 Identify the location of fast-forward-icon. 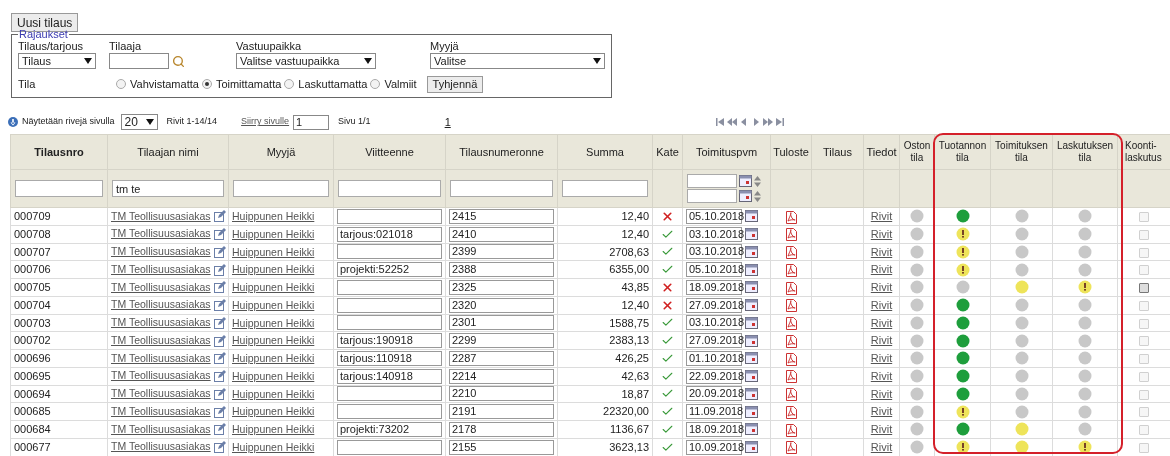
(767, 122).